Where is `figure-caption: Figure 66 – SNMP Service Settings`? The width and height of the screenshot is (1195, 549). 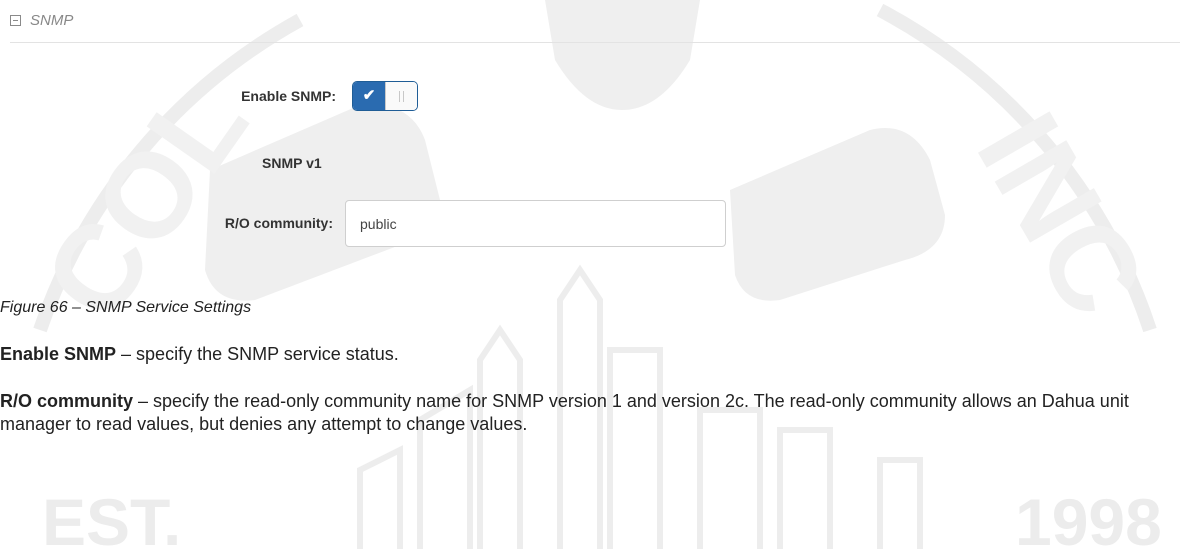
figure-caption: Figure 66 – SNMP Service Settings is located at coordinates (126, 307).